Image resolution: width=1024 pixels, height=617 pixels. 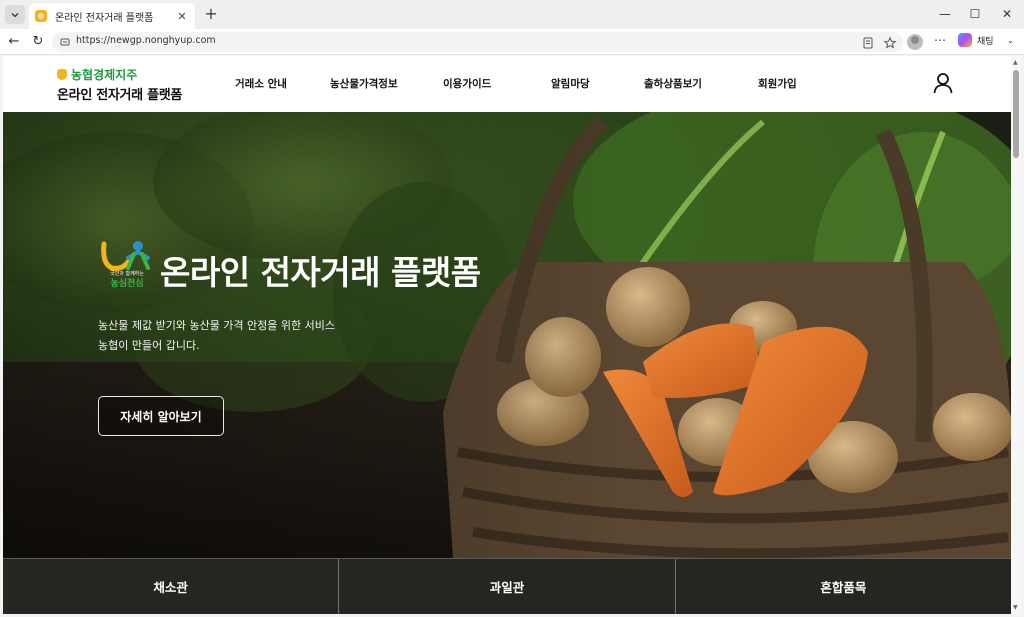 What do you see at coordinates (161, 416) in the screenshot?
I see `learn-more-button: 자세히 알아보기` at bounding box center [161, 416].